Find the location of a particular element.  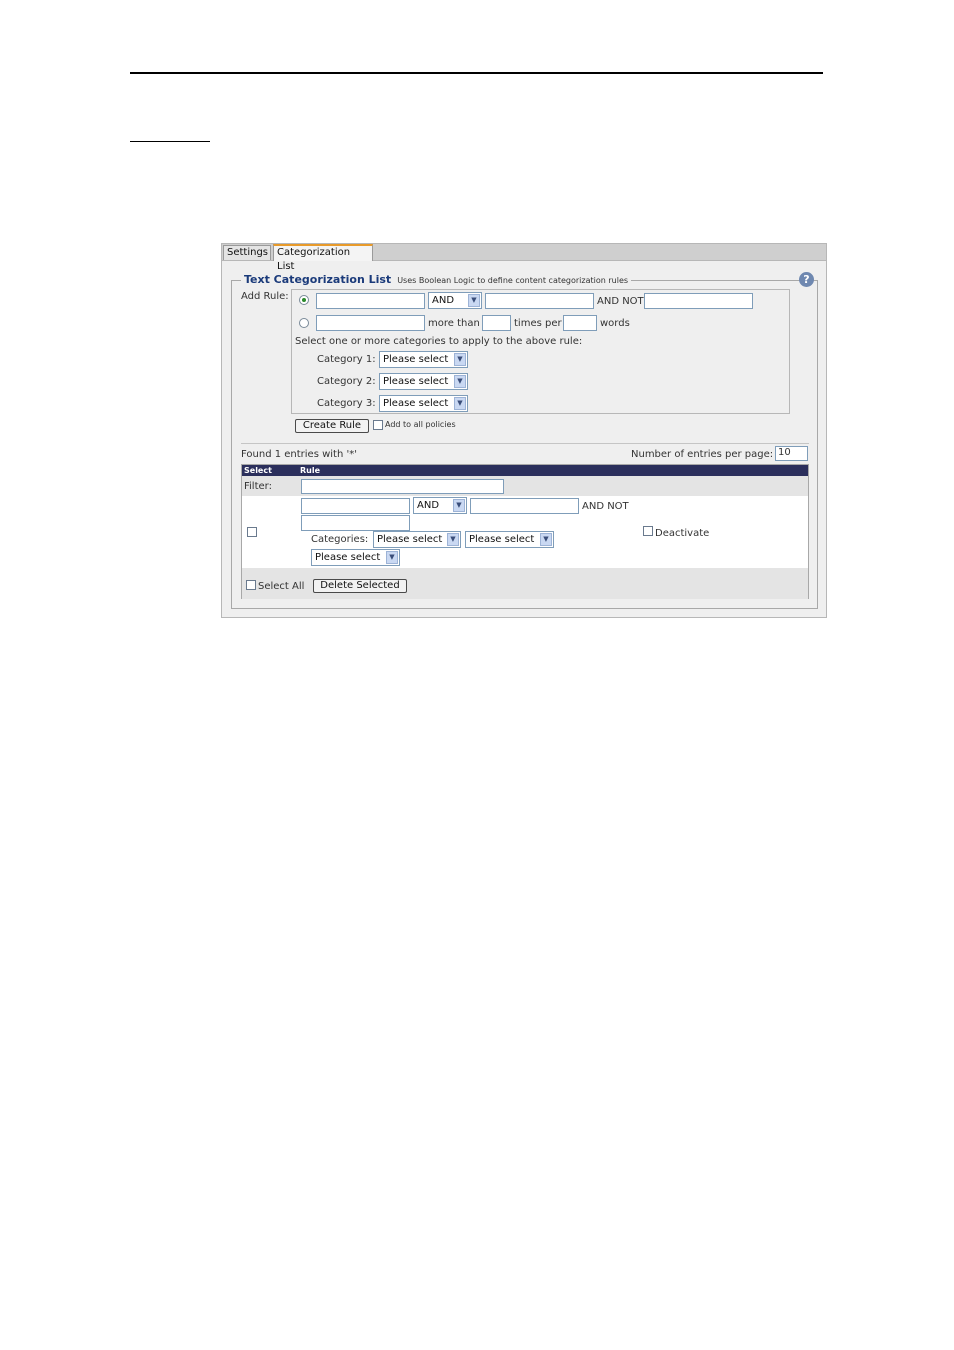

category-2-label: Category 2: is located at coordinates (346, 381).